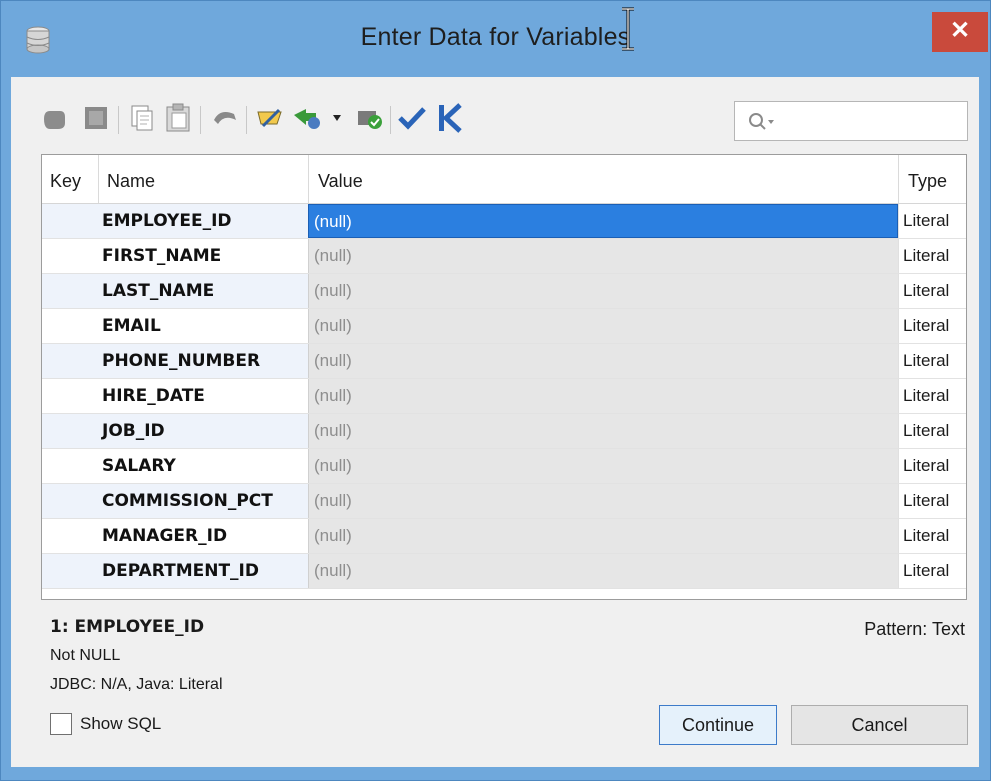 The width and height of the screenshot is (991, 781). I want to click on text-cursor-icon, so click(628, 29).